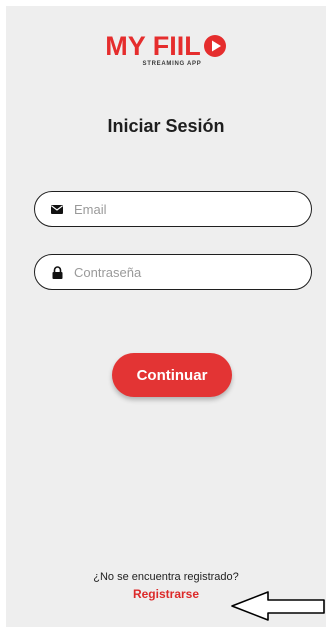 The width and height of the screenshot is (334, 634). Describe the element at coordinates (153, 46) in the screenshot. I see `logo-text: MY FIIL` at that location.